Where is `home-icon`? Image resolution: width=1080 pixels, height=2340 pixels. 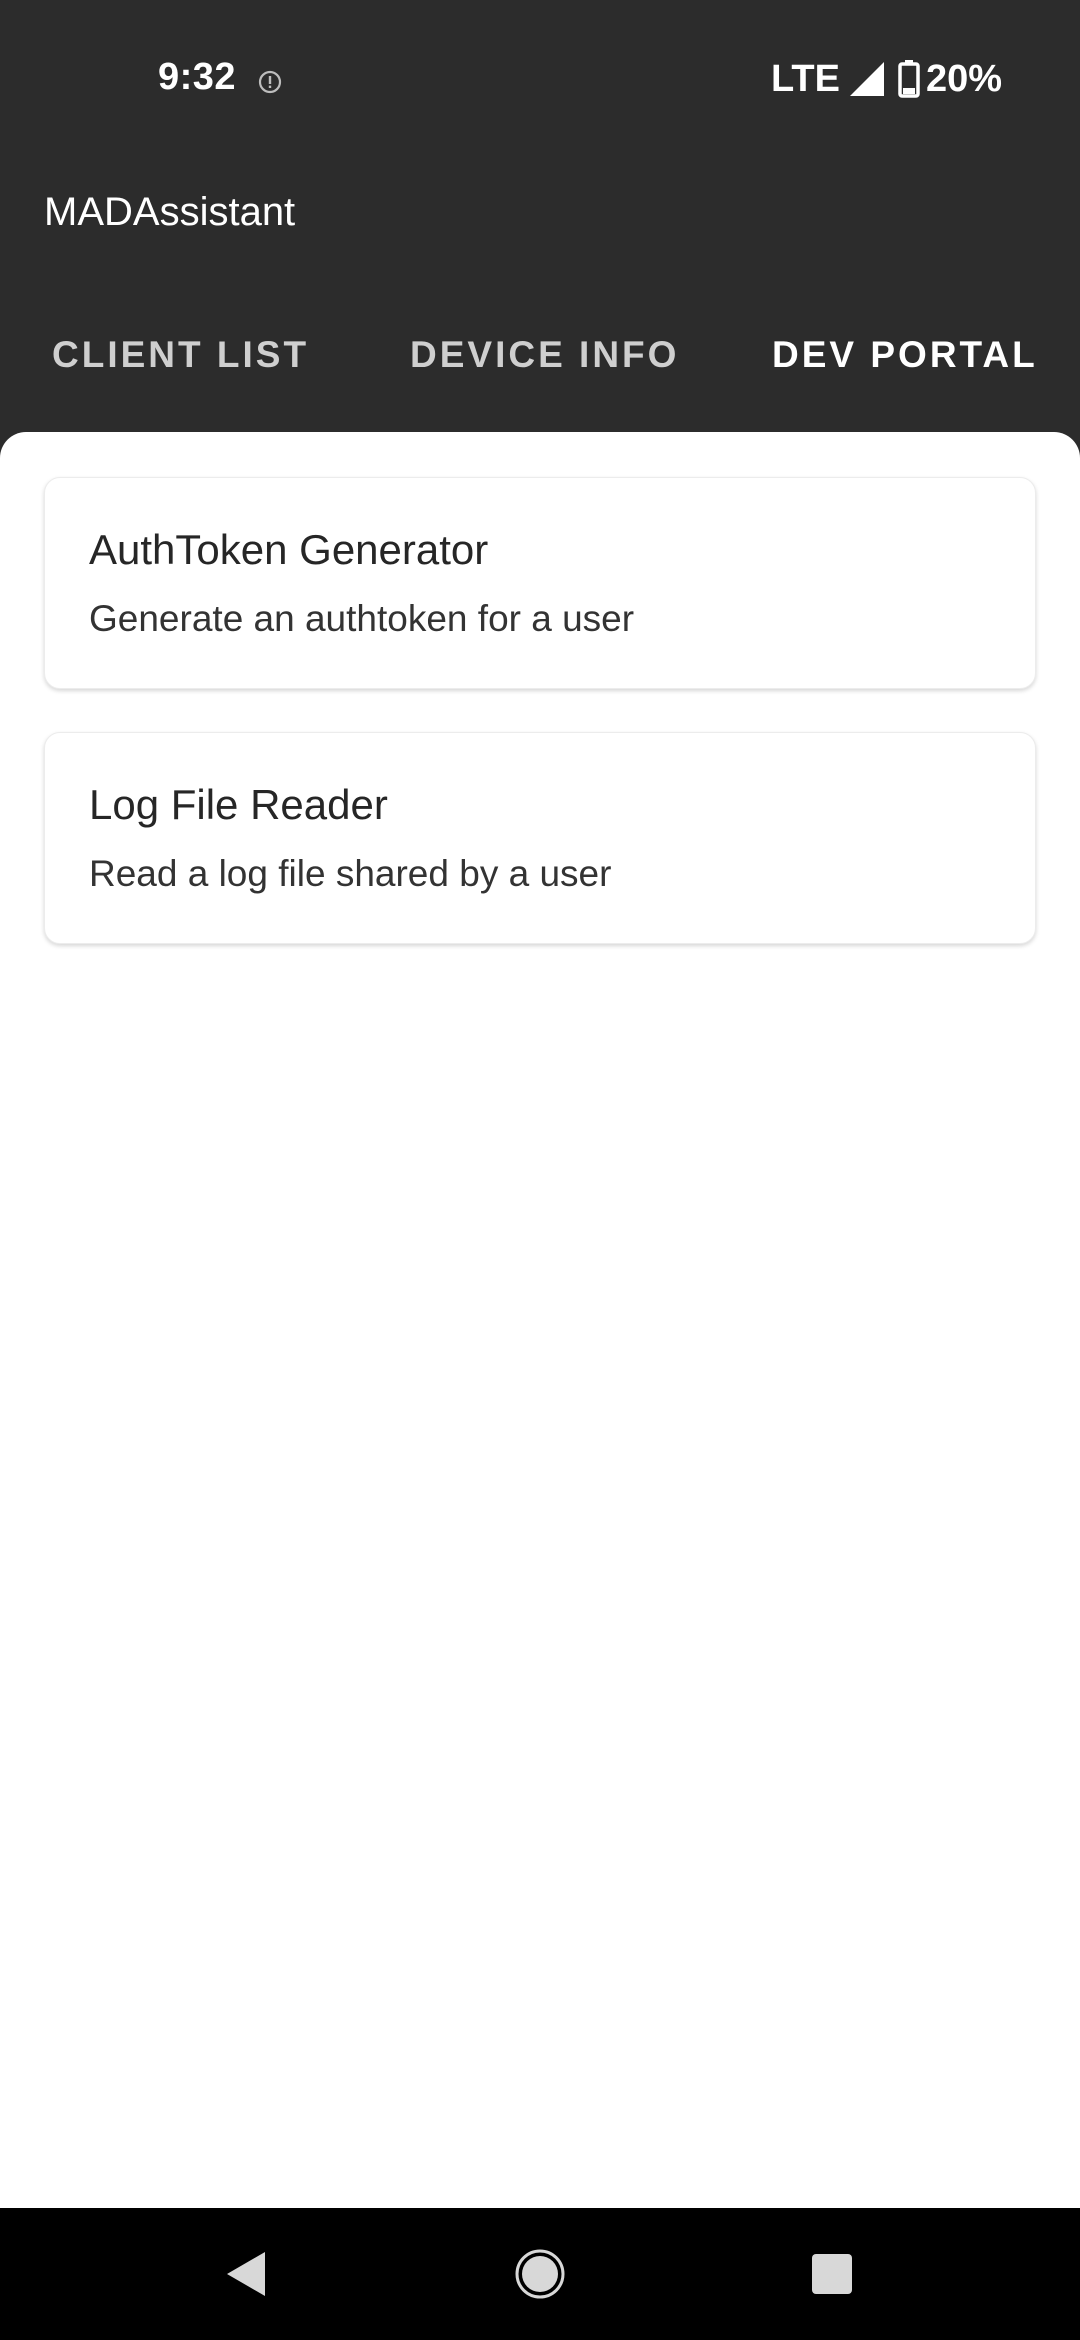
home-icon is located at coordinates (540, 2274).